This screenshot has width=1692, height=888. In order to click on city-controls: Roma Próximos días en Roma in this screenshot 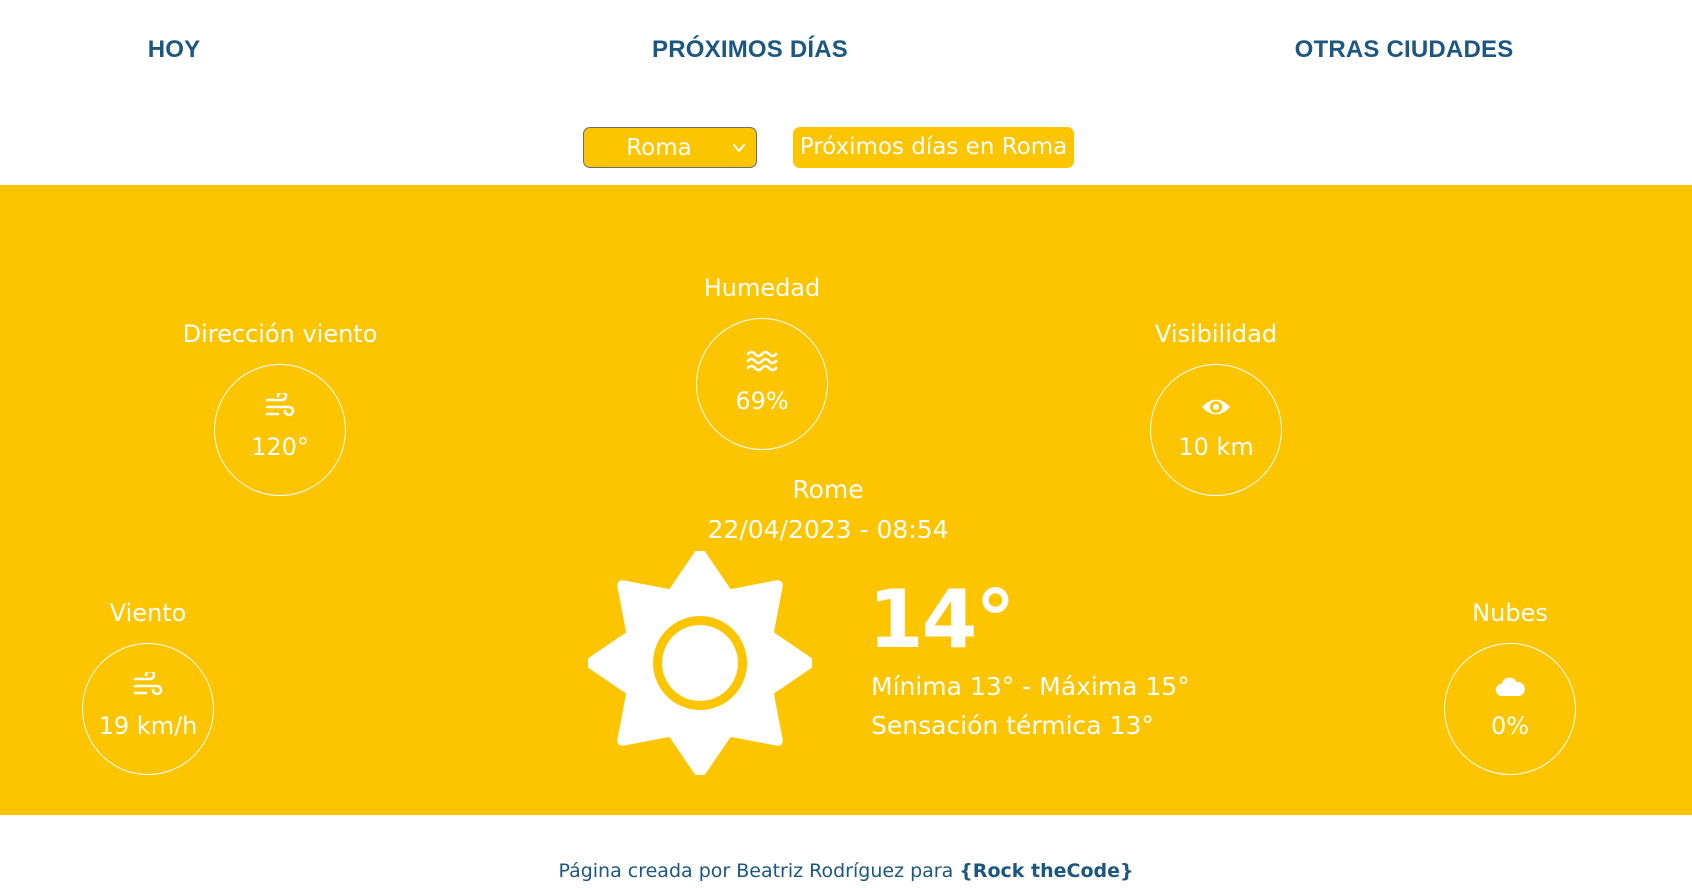, I will do `click(846, 148)`.